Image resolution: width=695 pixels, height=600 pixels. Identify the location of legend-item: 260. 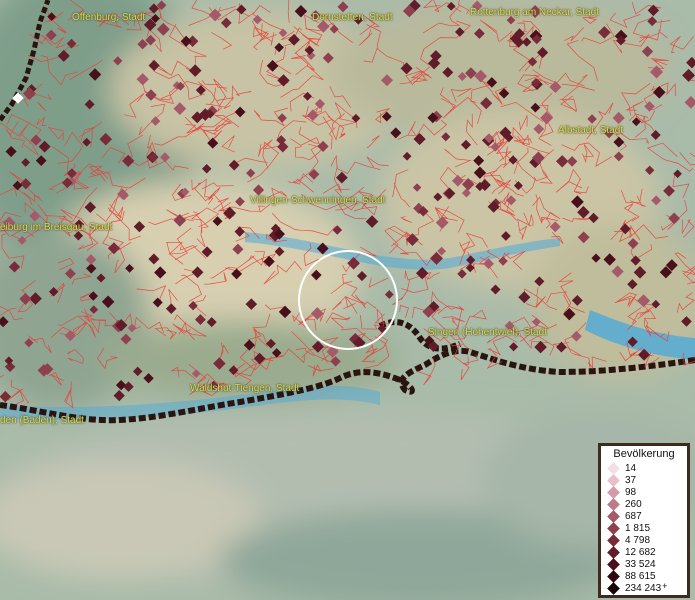
(644, 504).